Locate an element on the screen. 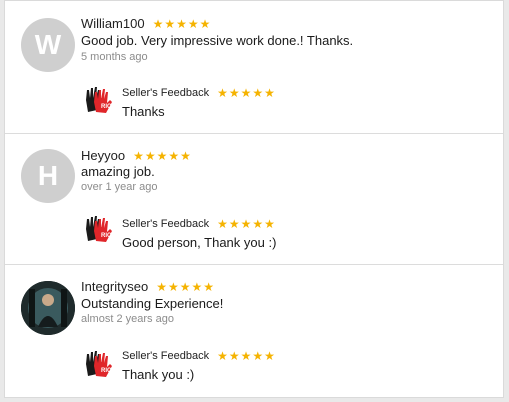 This screenshot has height=402, width=509. seller-reply: Thanks is located at coordinates (143, 111).